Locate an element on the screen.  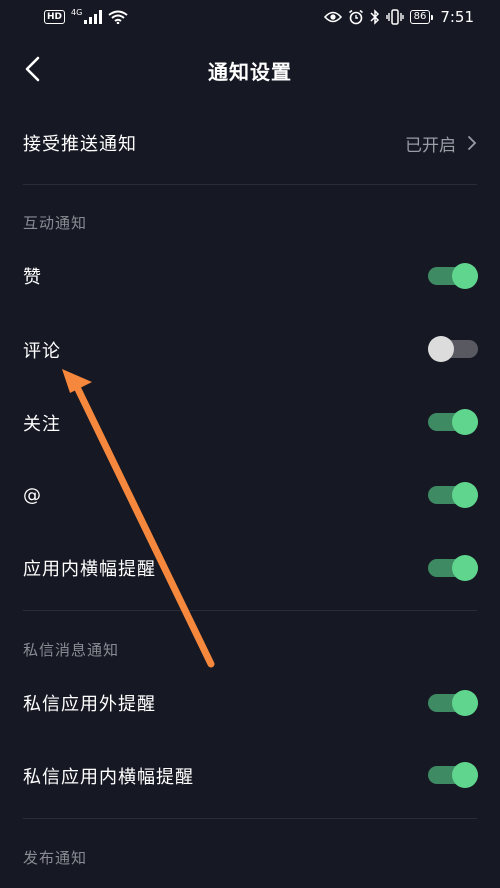
status-left: HD 4G is located at coordinates (86, 15).